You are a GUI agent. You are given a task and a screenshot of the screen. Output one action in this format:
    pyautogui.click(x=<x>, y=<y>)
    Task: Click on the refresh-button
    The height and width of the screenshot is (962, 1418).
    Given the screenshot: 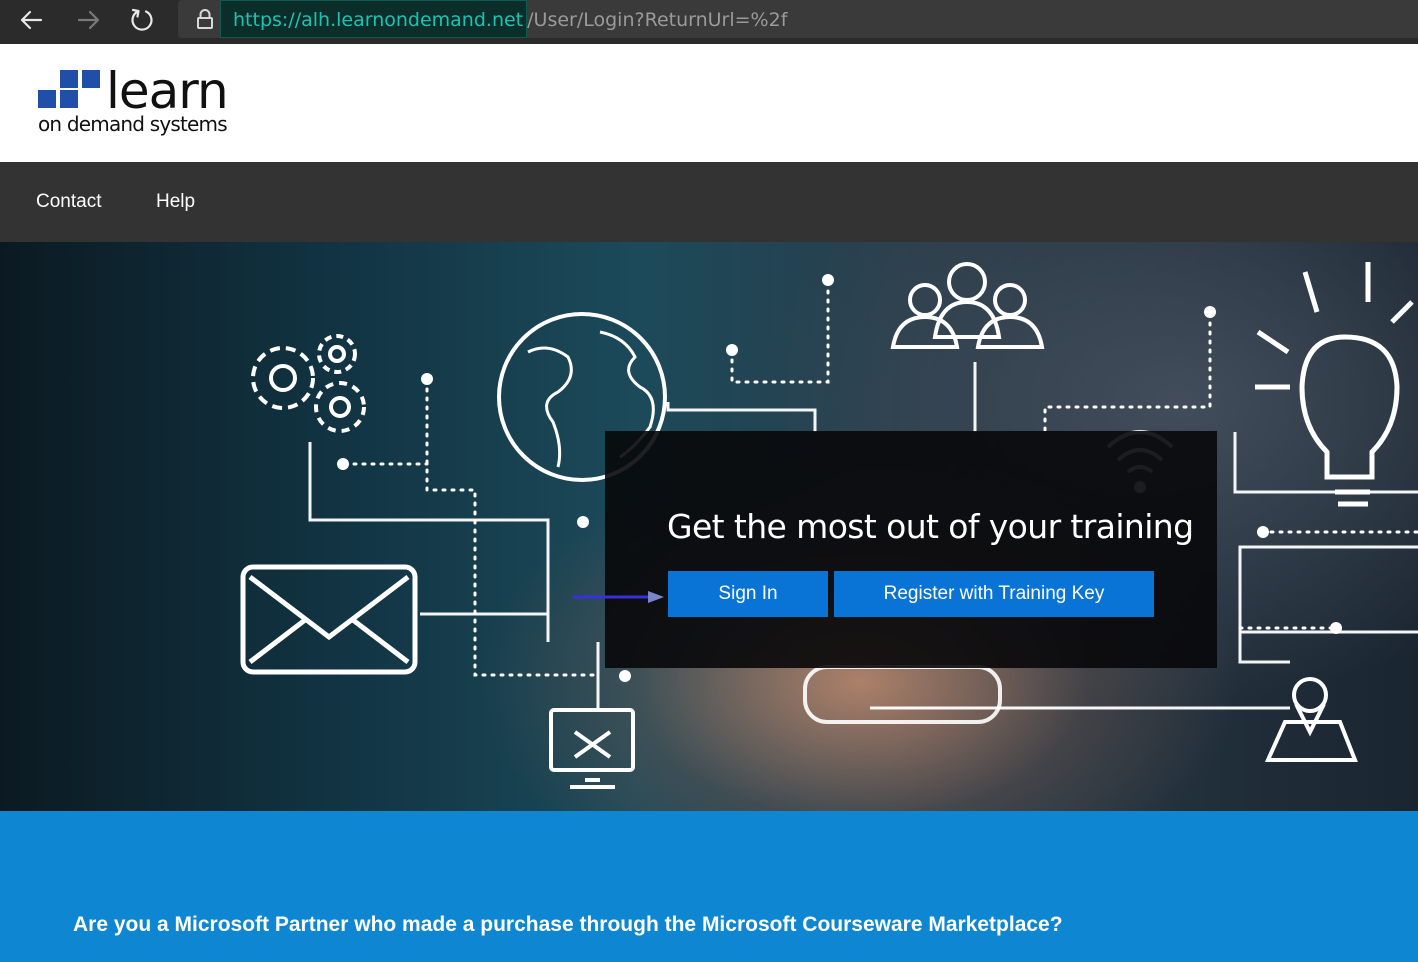 What is the action you would take?
    pyautogui.click(x=142, y=20)
    